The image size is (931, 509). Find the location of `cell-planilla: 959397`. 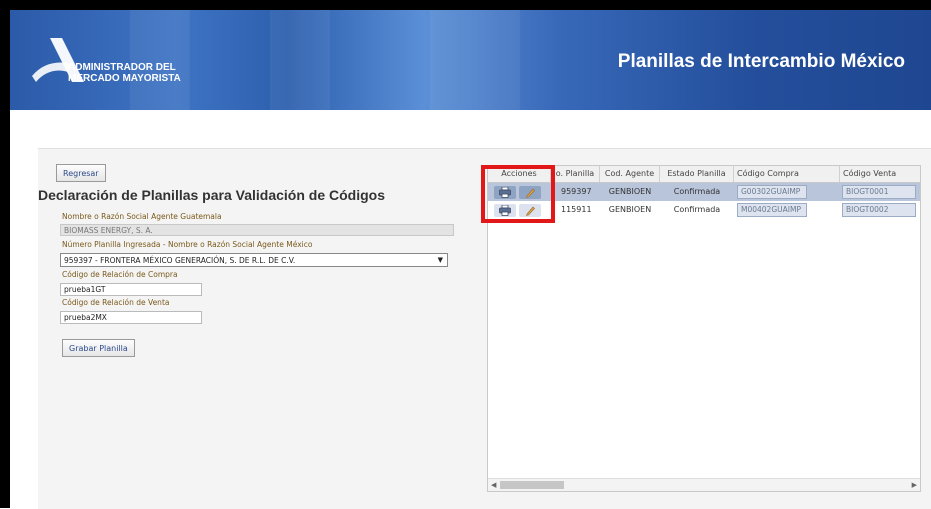

cell-planilla: 959397 is located at coordinates (576, 191).